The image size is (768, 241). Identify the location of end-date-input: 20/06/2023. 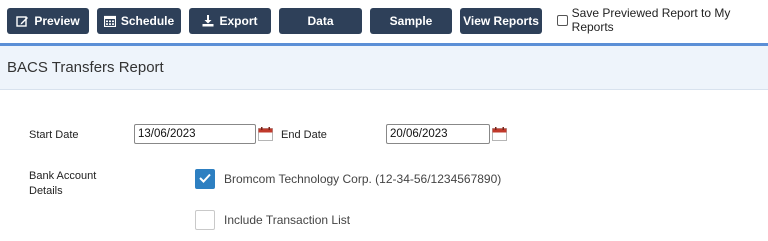
(438, 134).